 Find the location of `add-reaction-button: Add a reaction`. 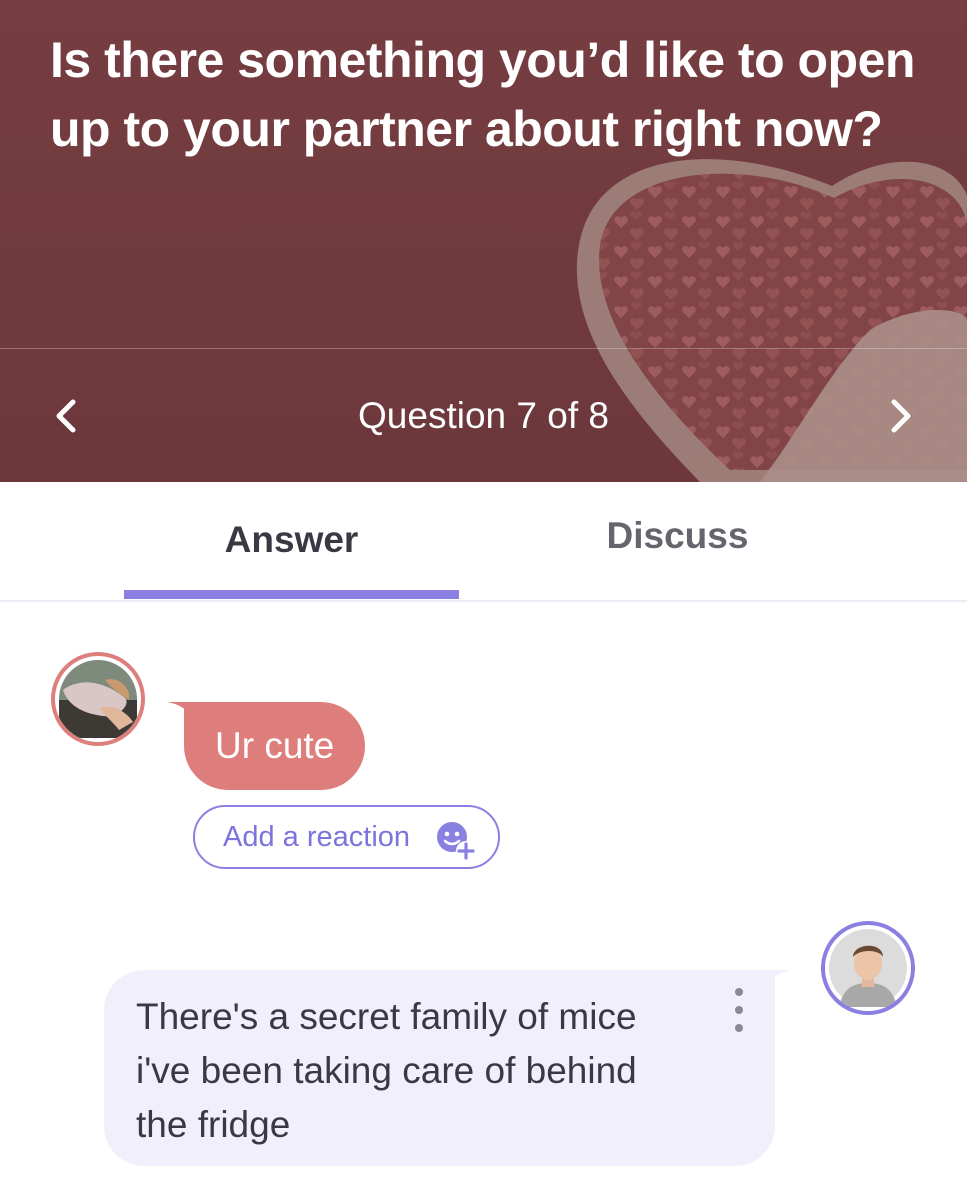

add-reaction-button: Add a reaction is located at coordinates (346, 837).